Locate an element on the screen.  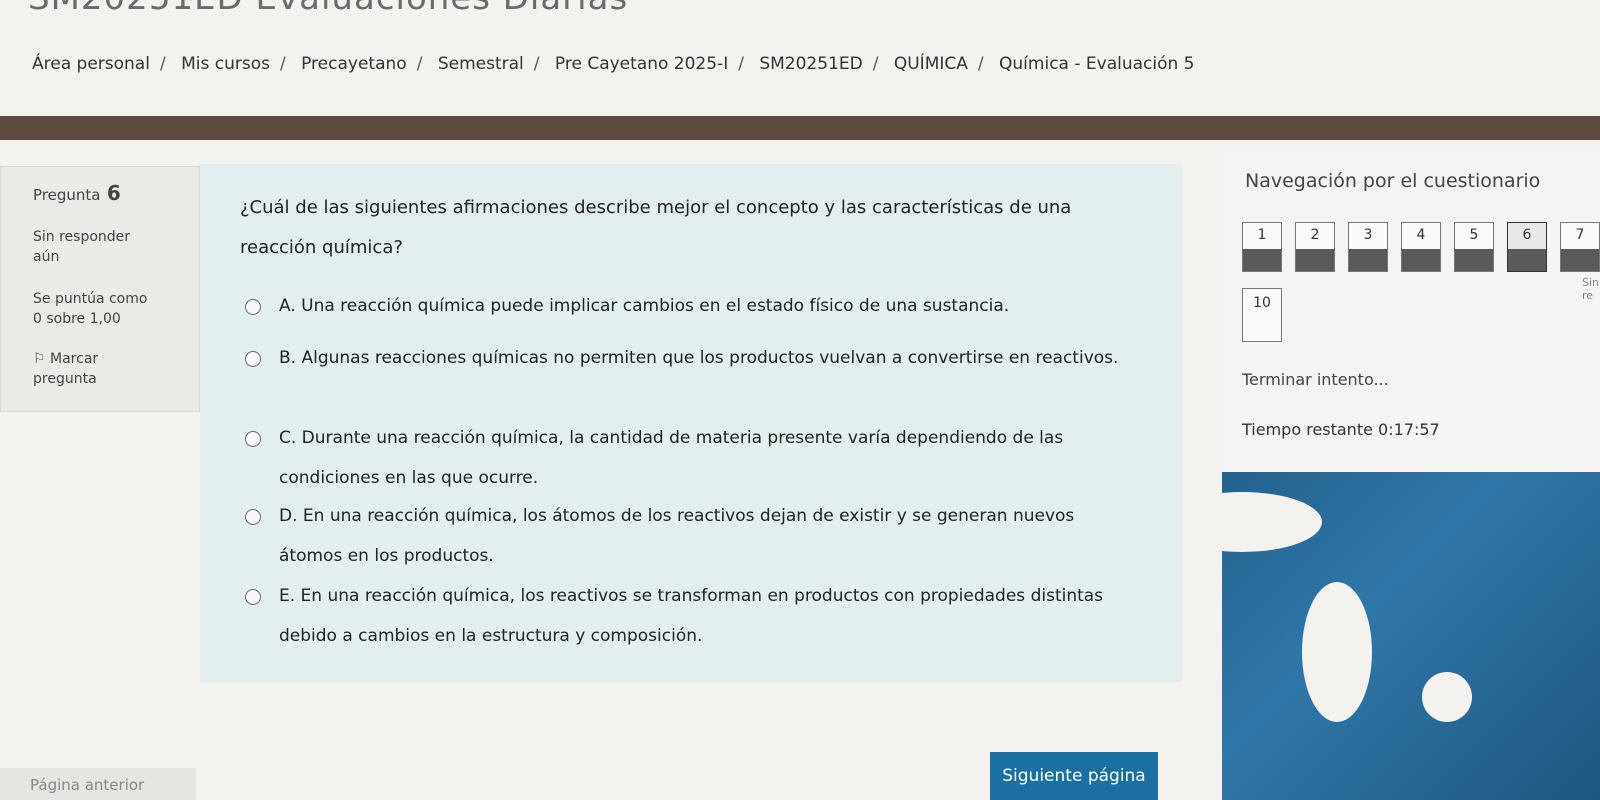
nav-question-number: 5 is located at coordinates (1474, 235).